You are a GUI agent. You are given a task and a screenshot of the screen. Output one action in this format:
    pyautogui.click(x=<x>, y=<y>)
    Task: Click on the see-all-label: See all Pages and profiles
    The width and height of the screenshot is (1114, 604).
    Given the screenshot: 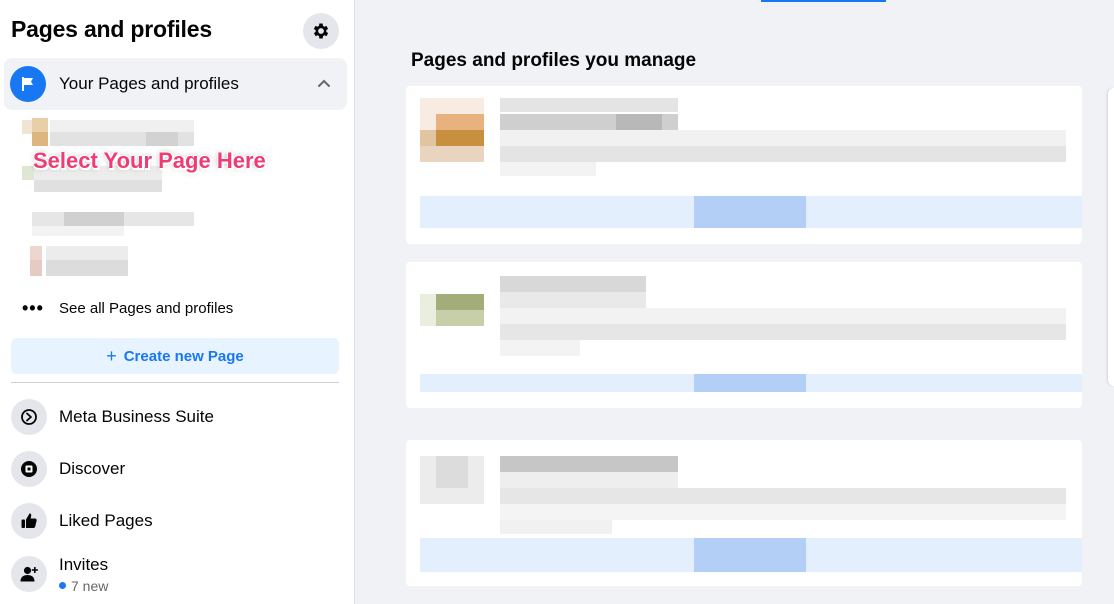 What is the action you would take?
    pyautogui.click(x=146, y=308)
    